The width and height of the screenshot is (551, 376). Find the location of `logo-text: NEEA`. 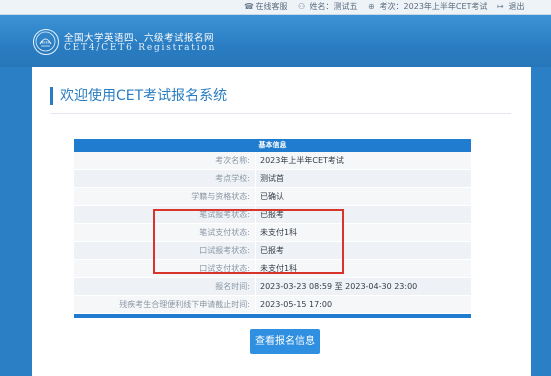

logo-text: NEEA is located at coordinates (46, 43).